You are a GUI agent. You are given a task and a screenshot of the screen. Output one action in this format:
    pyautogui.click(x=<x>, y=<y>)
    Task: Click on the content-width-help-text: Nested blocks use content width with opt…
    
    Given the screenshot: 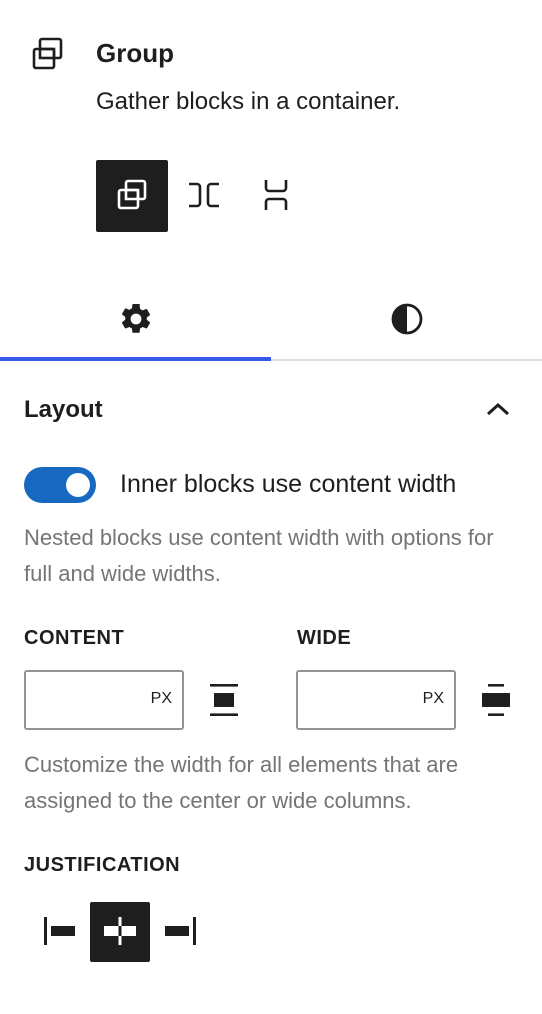 What is the action you would take?
    pyautogui.click(x=259, y=555)
    